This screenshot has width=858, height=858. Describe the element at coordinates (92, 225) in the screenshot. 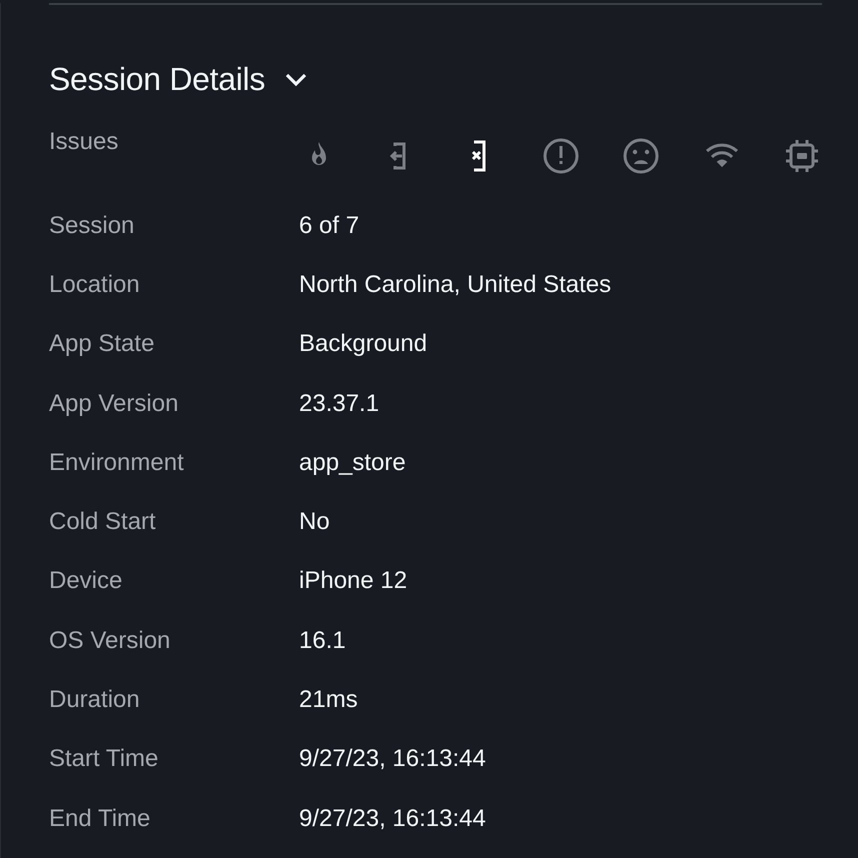

I see `field-label: Session` at that location.